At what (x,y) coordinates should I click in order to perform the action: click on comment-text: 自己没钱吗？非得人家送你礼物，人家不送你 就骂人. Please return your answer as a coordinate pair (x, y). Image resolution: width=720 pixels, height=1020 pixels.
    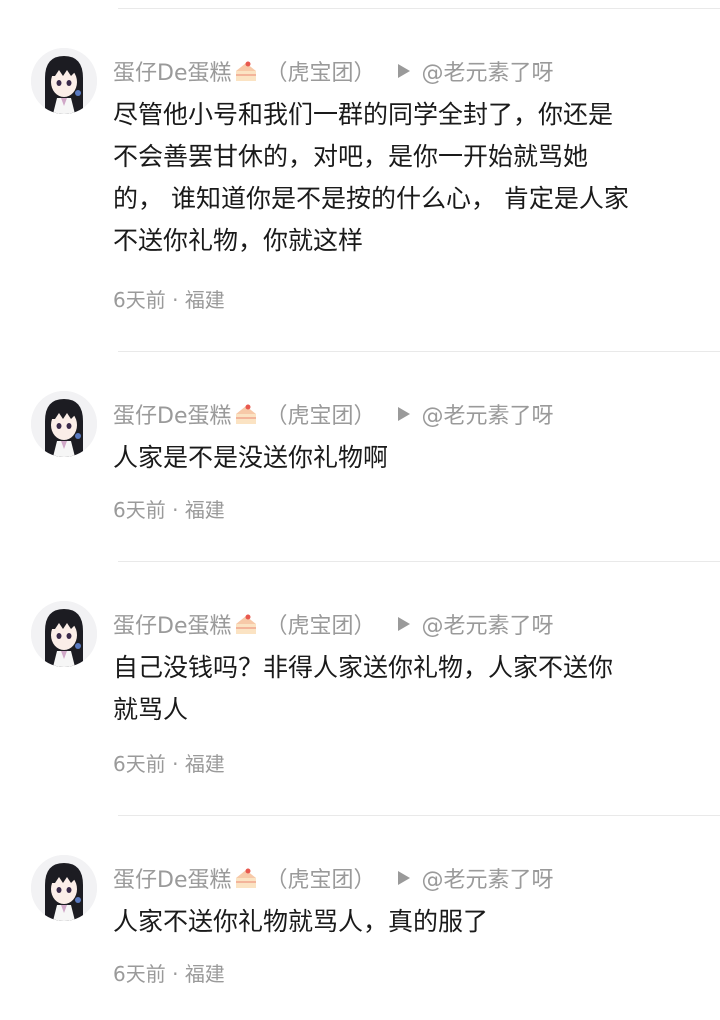
    Looking at the image, I should click on (363, 688).